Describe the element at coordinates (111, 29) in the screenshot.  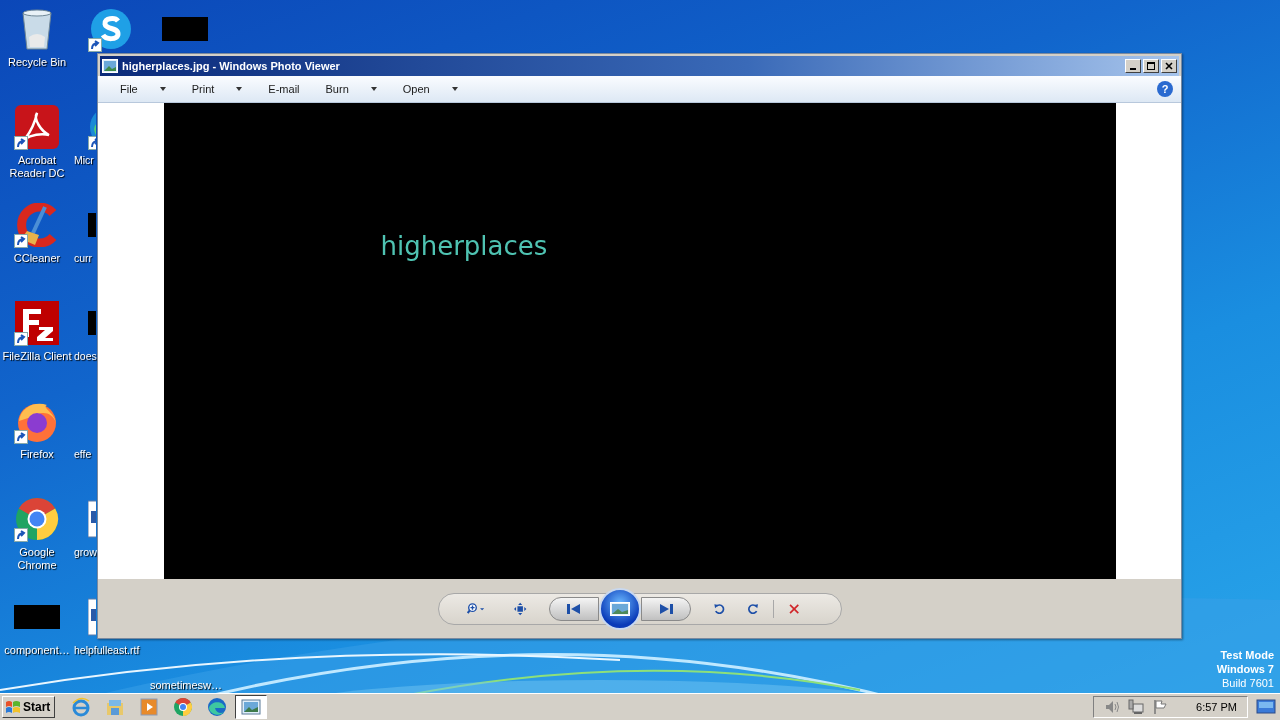
I see `skype-icon` at that location.